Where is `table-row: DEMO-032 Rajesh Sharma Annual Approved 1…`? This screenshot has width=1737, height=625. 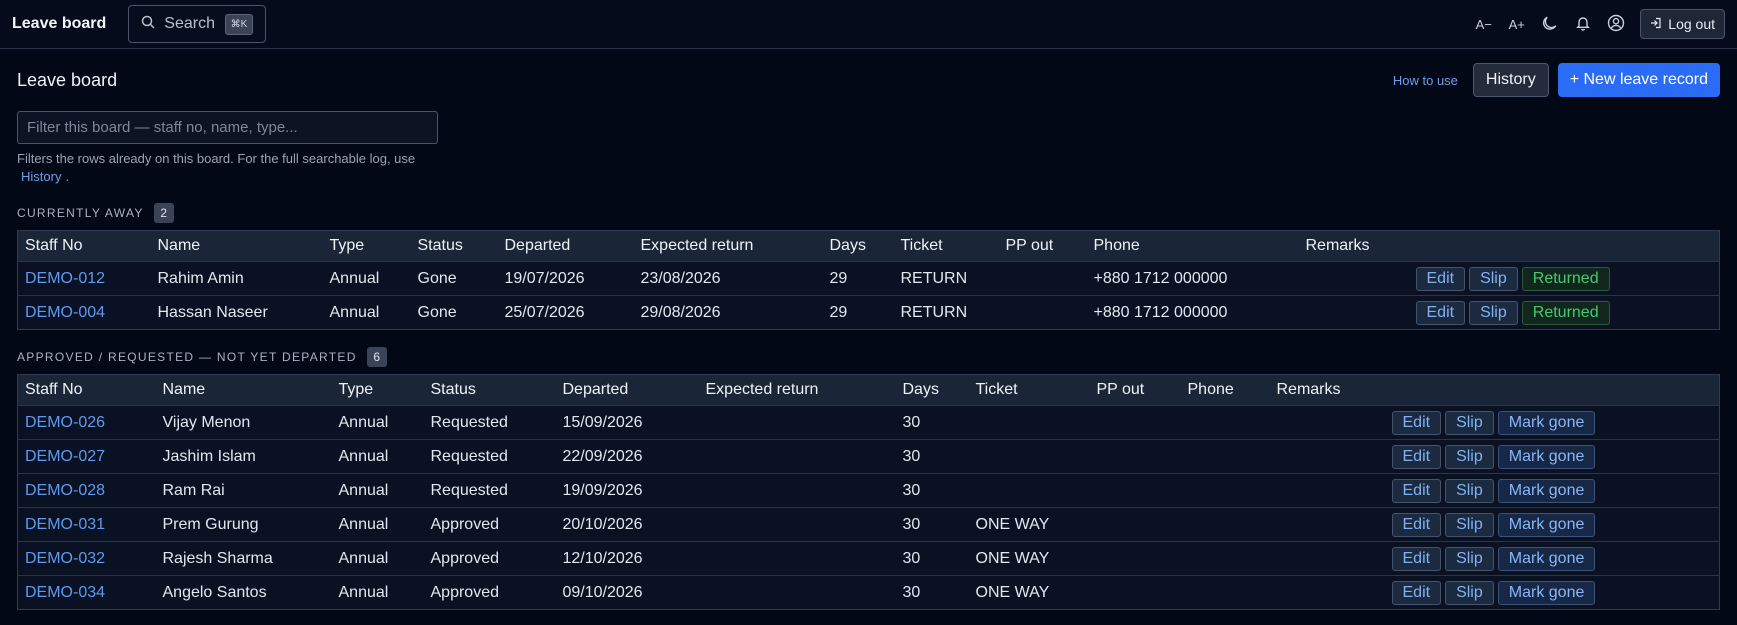
table-row: DEMO-032 Rajesh Sharma Annual Approved 1… is located at coordinates (868, 558).